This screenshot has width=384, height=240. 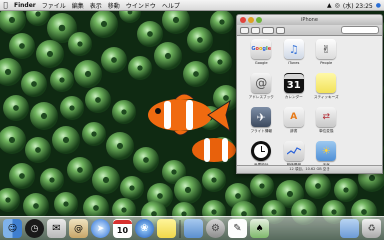 I want to click on app-unit-converter: ⇄ 単位変換, so click(x=326, y=122).